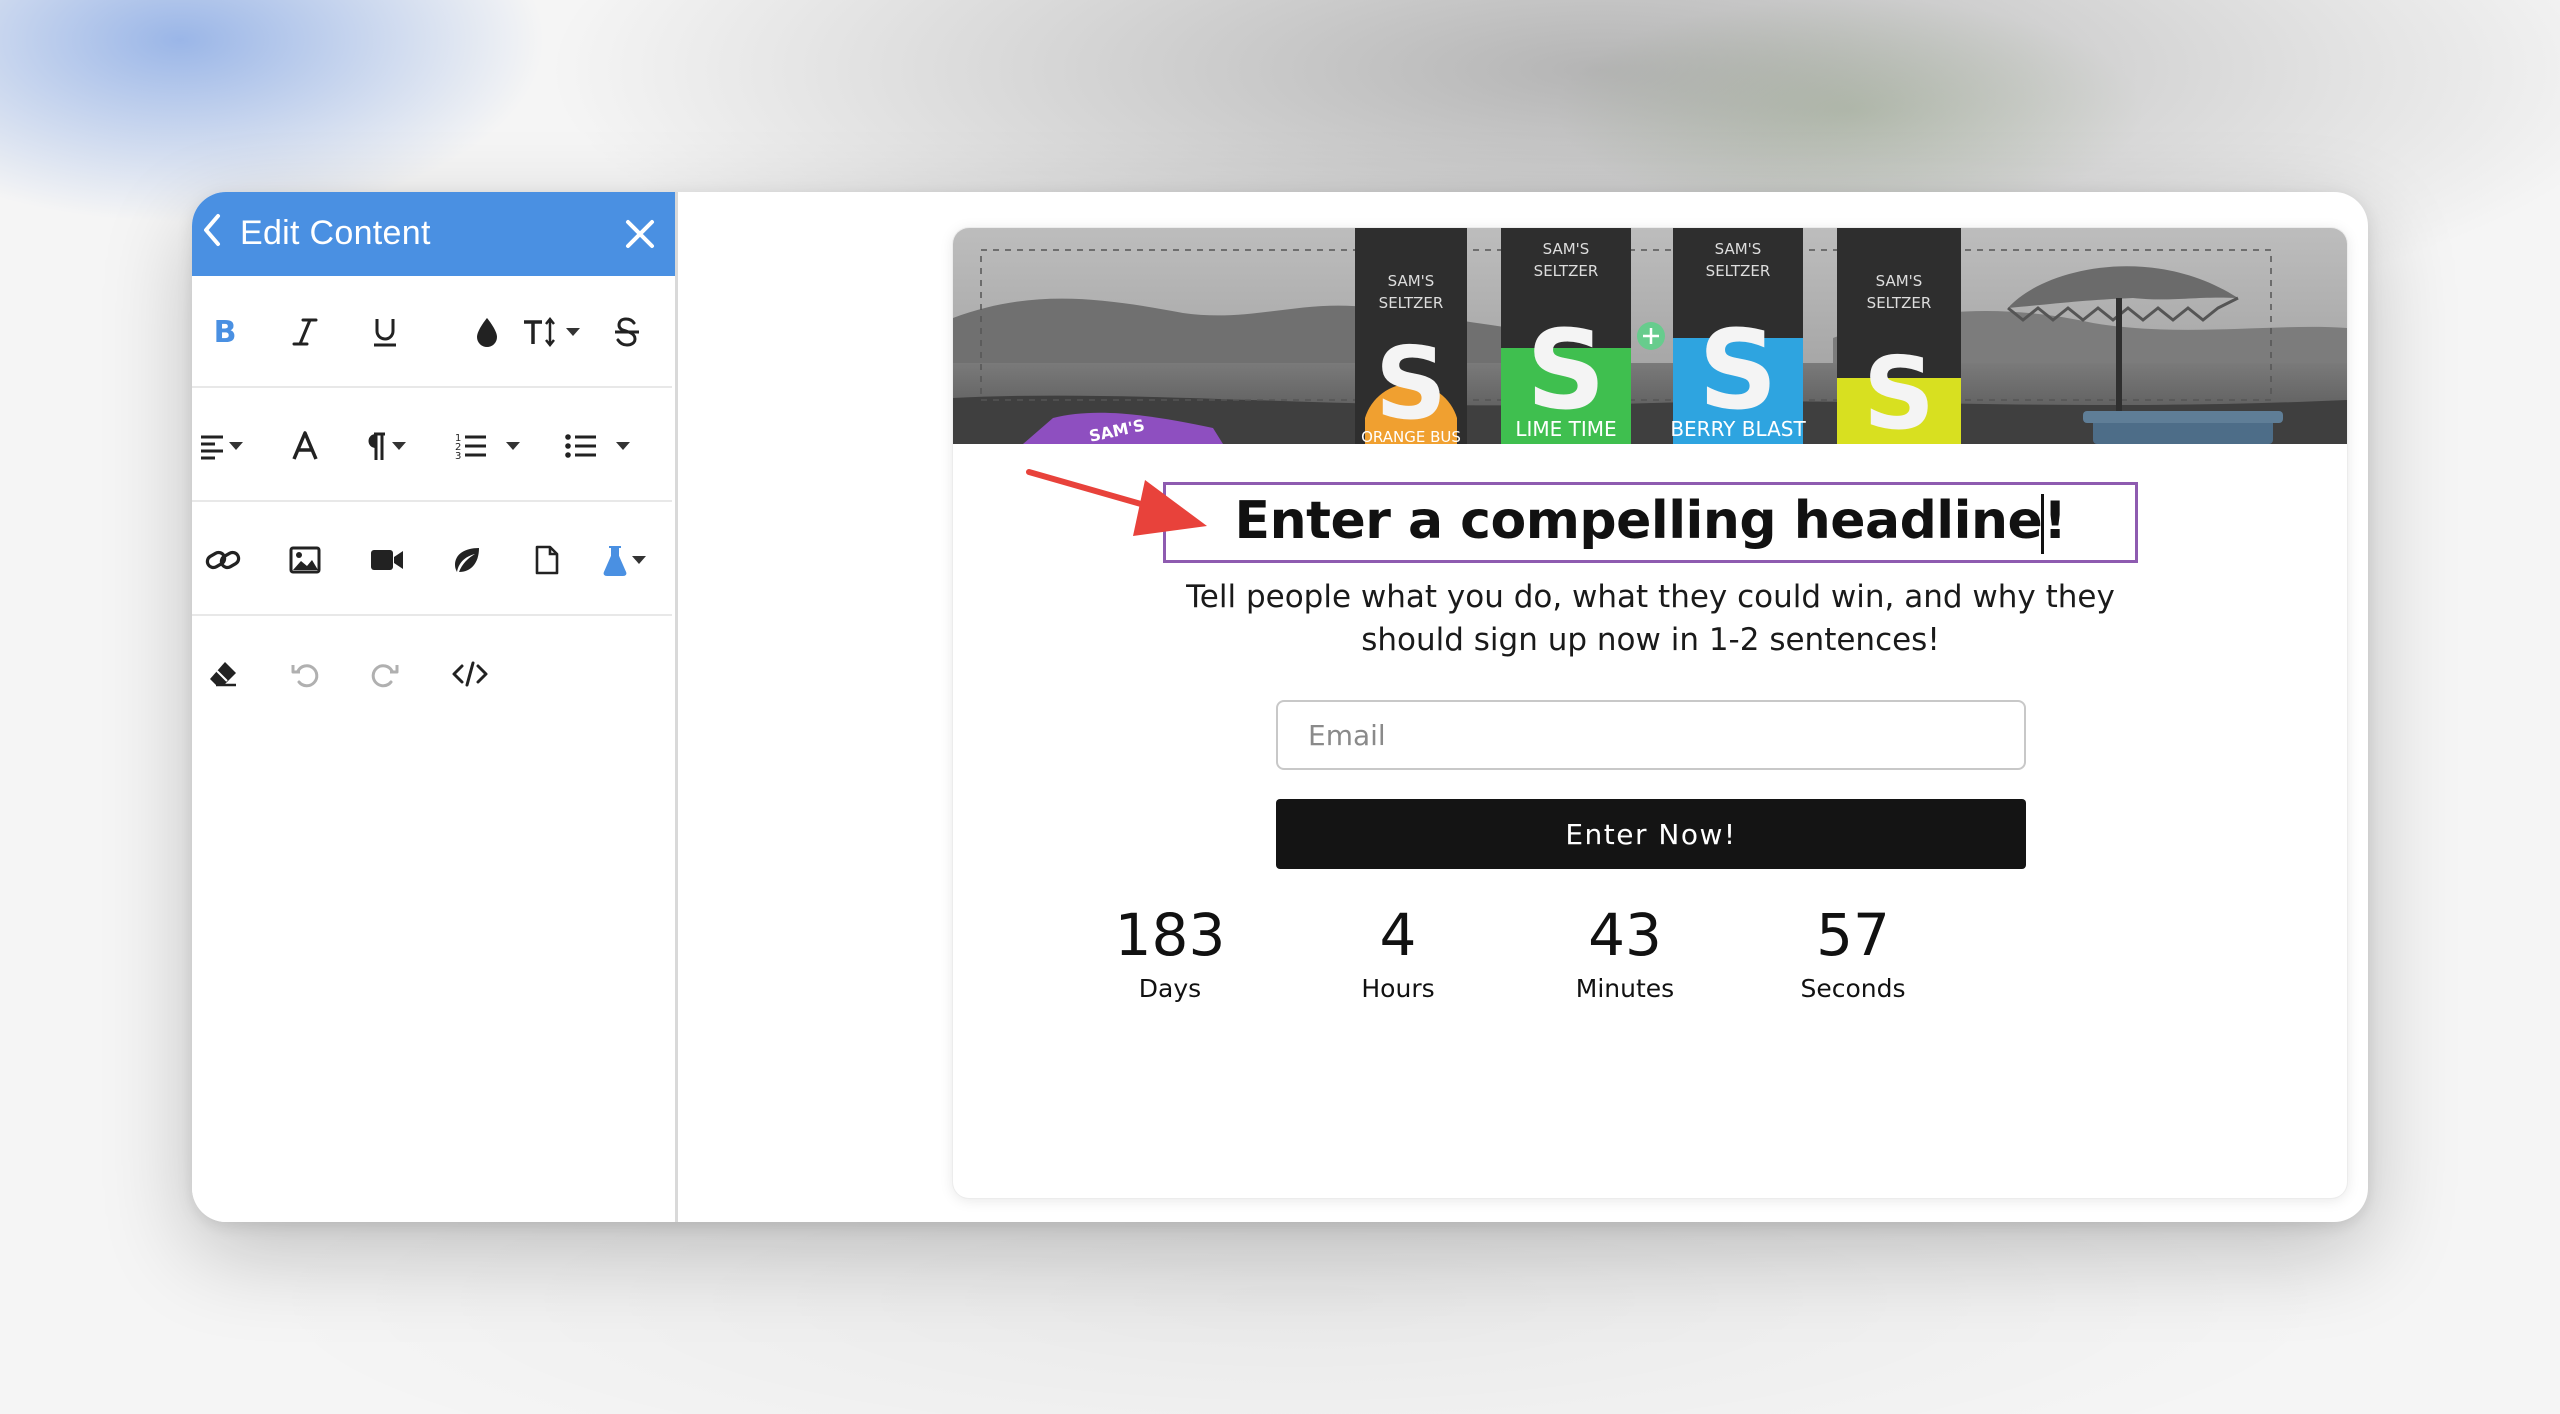 This screenshot has width=2560, height=1414. What do you see at coordinates (1170, 935) in the screenshot?
I see `countdown-value: 183` at bounding box center [1170, 935].